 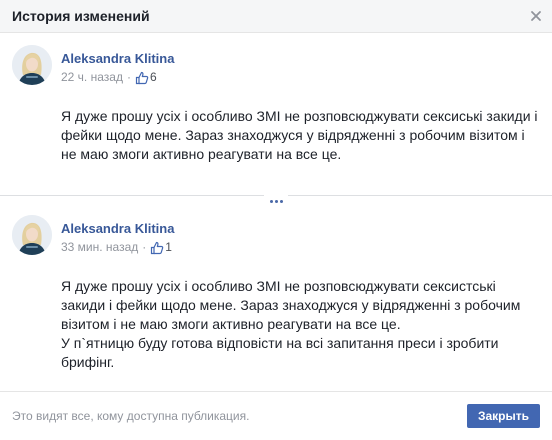 I want to click on post-meta: 22 ч. назад · 6, so click(x=109, y=77).